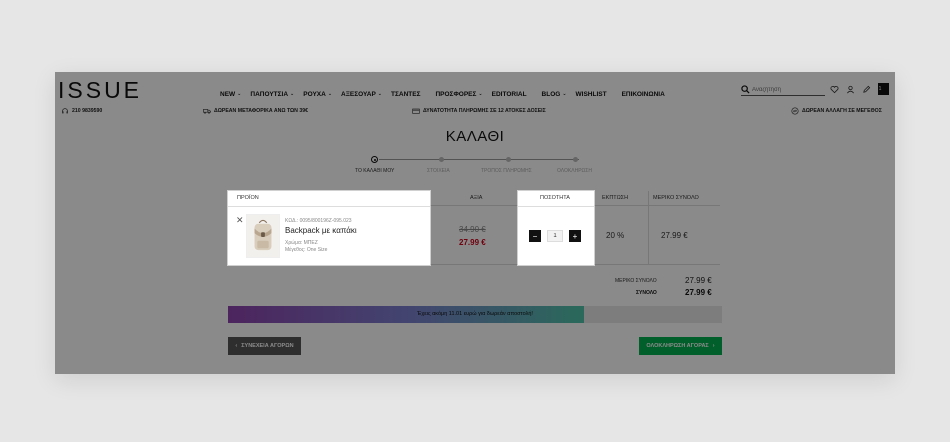 The image size is (950, 442). Describe the element at coordinates (555, 198) in the screenshot. I see `header-quantity: ΠΟΣΟΤΗΤΑ` at that location.